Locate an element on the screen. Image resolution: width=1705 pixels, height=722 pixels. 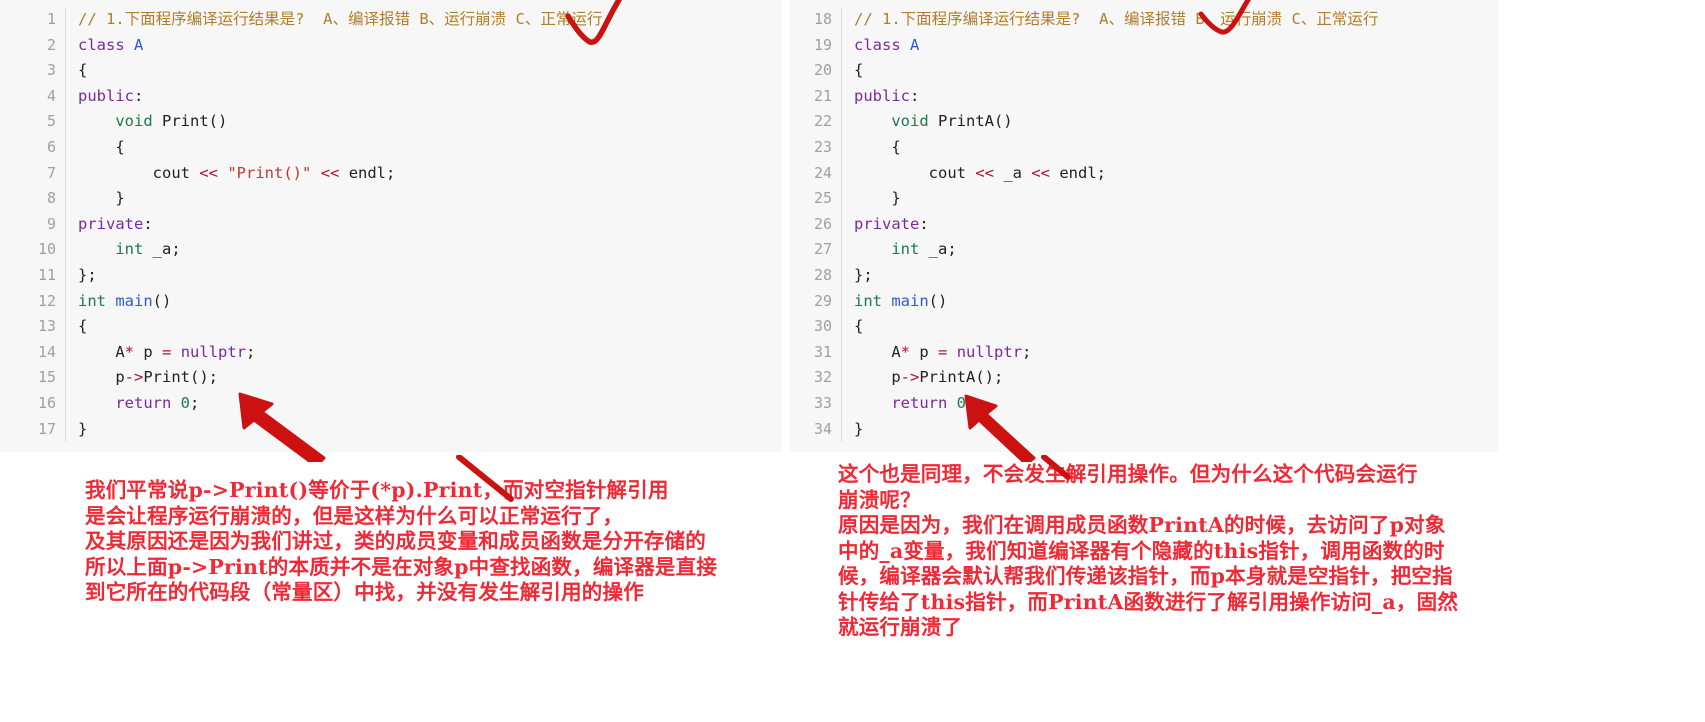
code-line: 20 { is located at coordinates (1144, 71).